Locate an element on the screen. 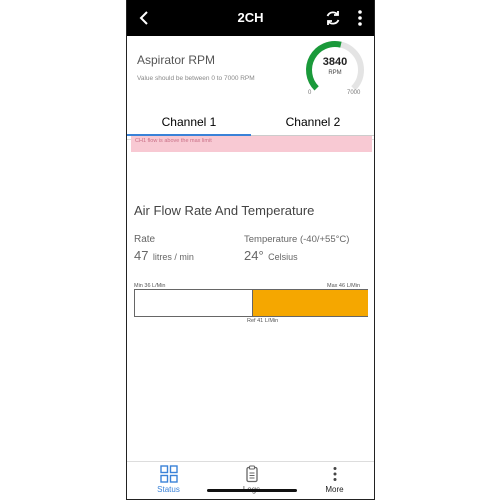  rate-label: Rate is located at coordinates (145, 239).